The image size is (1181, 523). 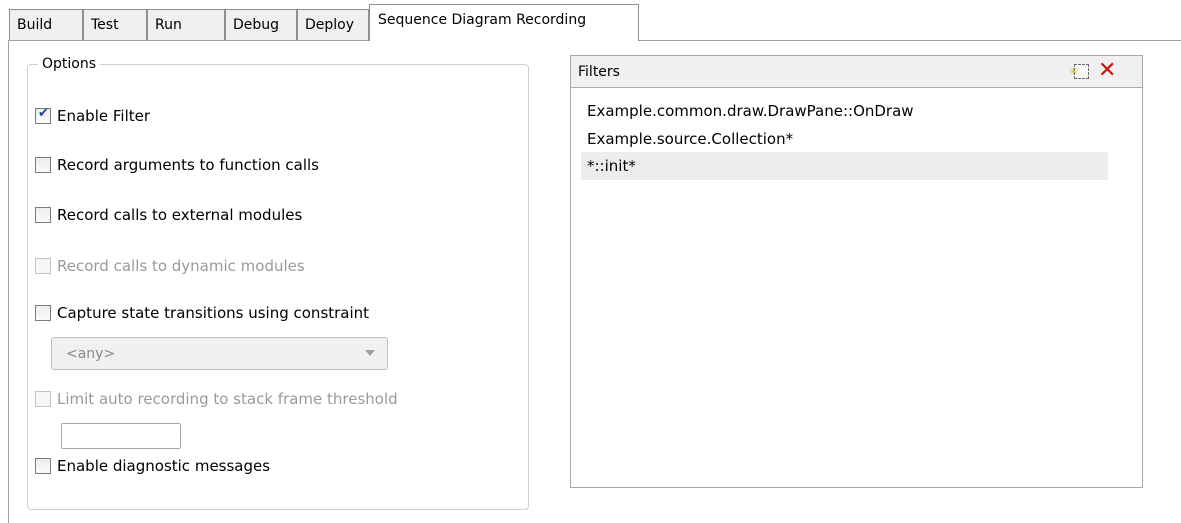 What do you see at coordinates (844, 139) in the screenshot?
I see `filter-list-item: Example.source.Collection*` at bounding box center [844, 139].